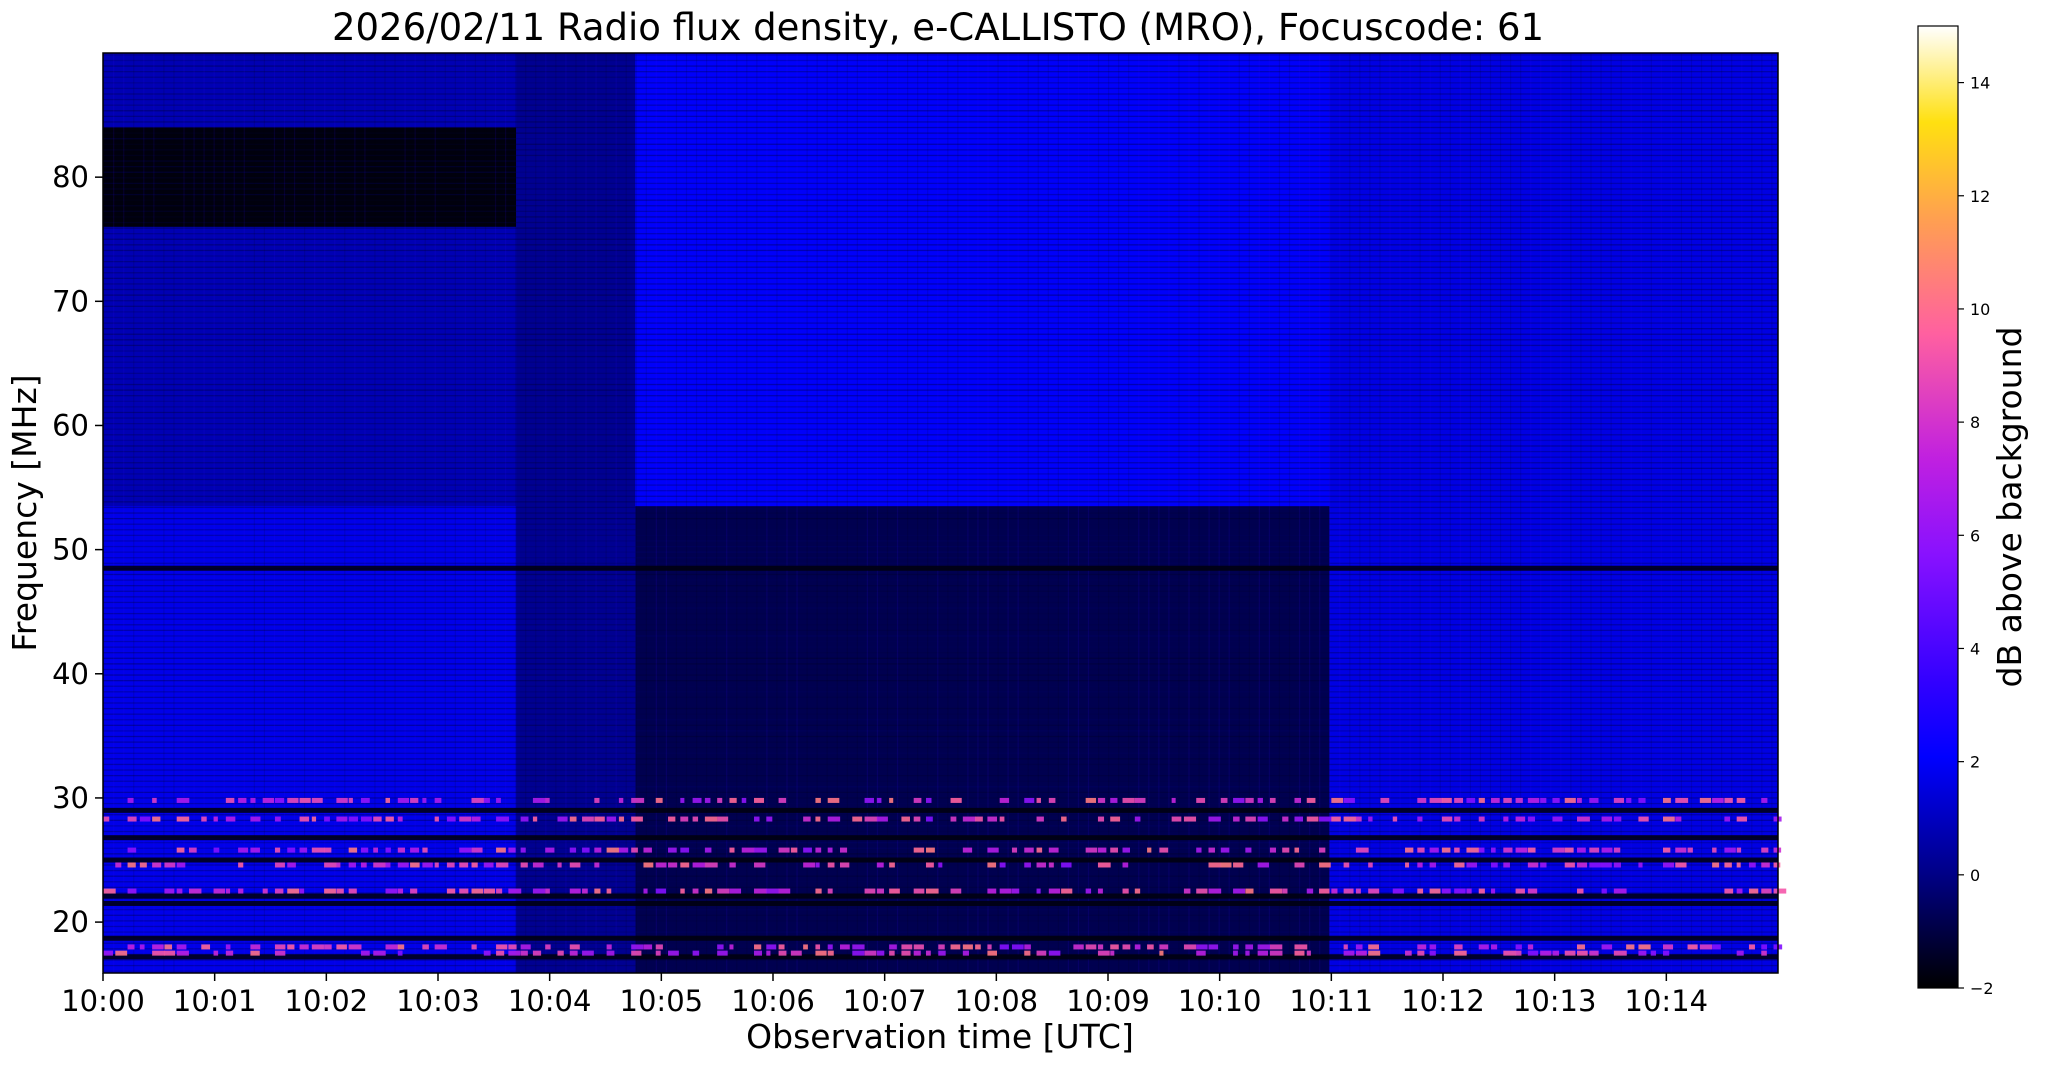 The height and width of the screenshot is (1067, 2047). Describe the element at coordinates (24, 512) in the screenshot. I see `y-axis-label: Frequency [MHz]` at that location.